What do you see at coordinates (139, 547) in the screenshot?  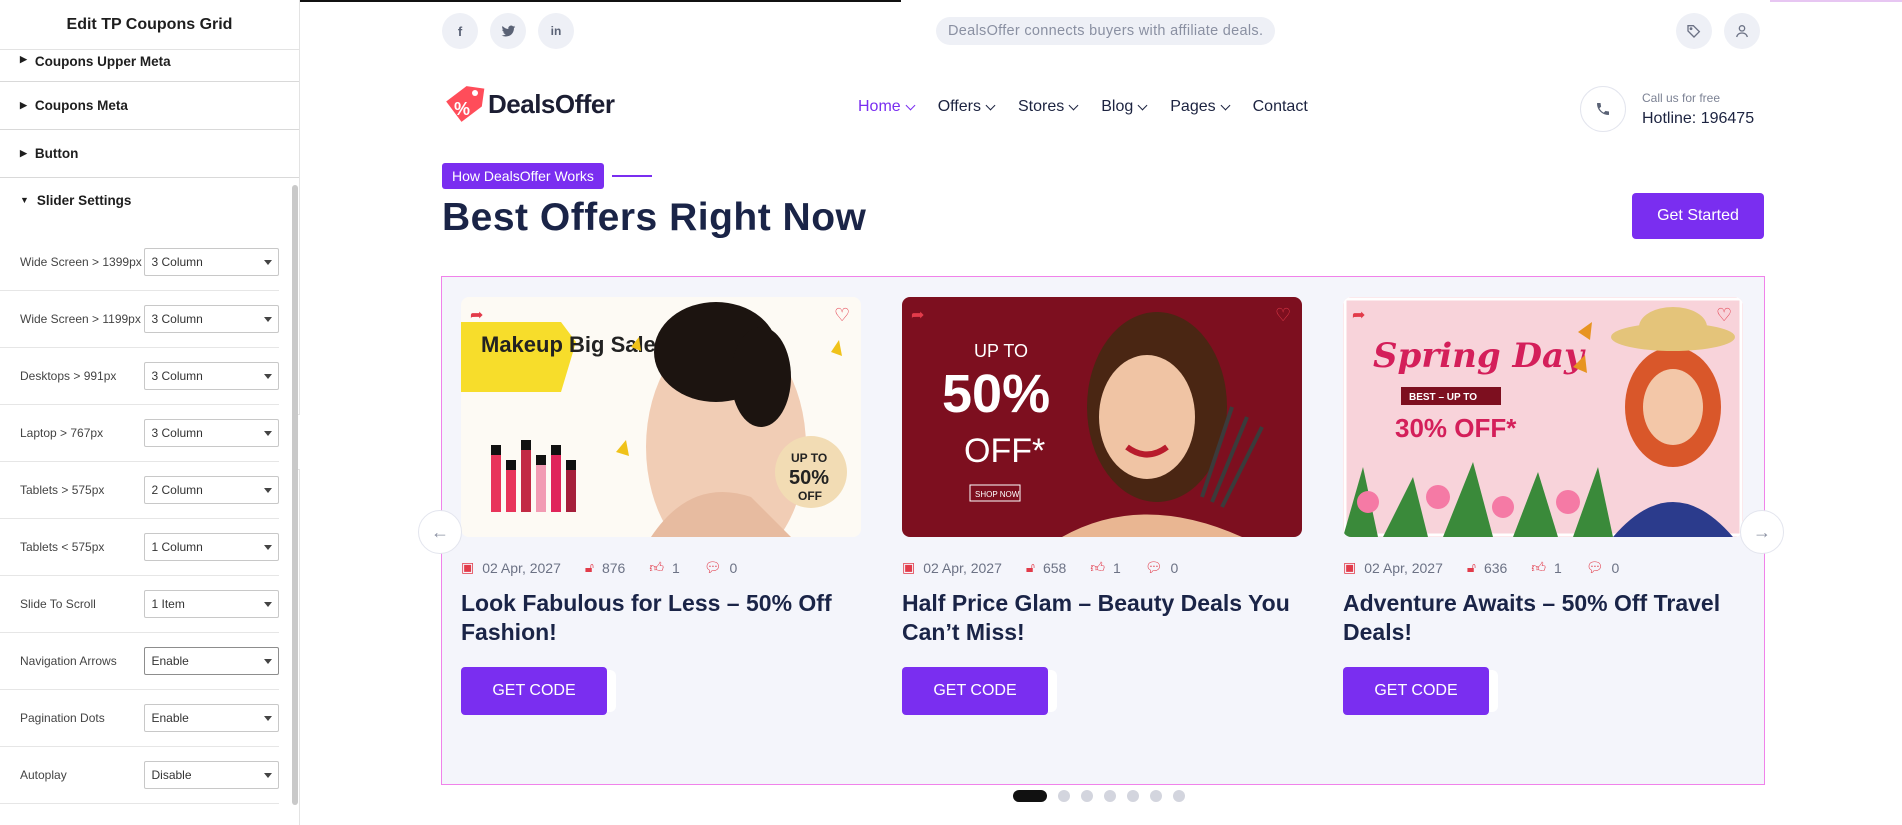 I see `control-tablets-lt: Tablets < 575px 1 Column` at bounding box center [139, 547].